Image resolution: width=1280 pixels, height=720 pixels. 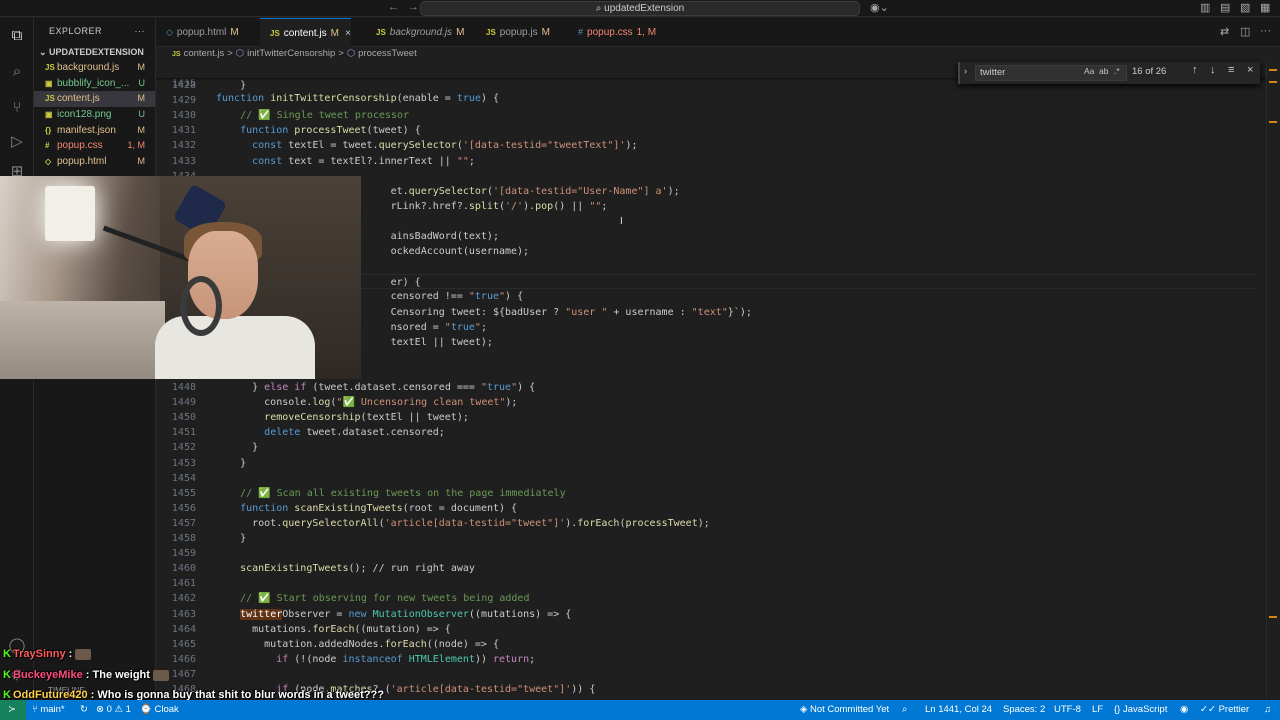 What do you see at coordinates (17, 142) in the screenshot?
I see `run-debug-icon: ▷` at bounding box center [17, 142].